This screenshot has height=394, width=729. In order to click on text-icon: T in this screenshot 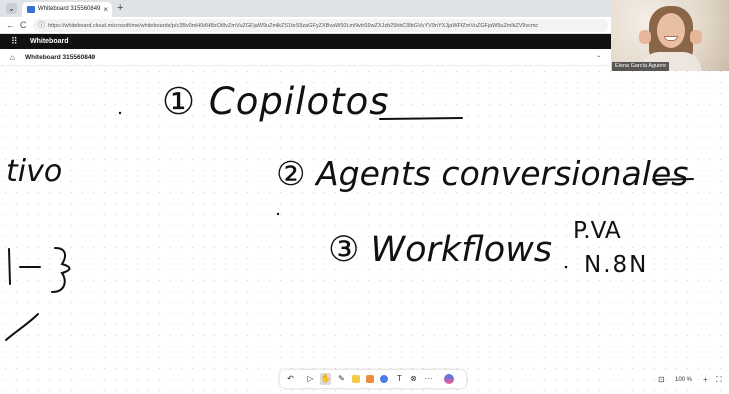, I will do `click(399, 379)`.